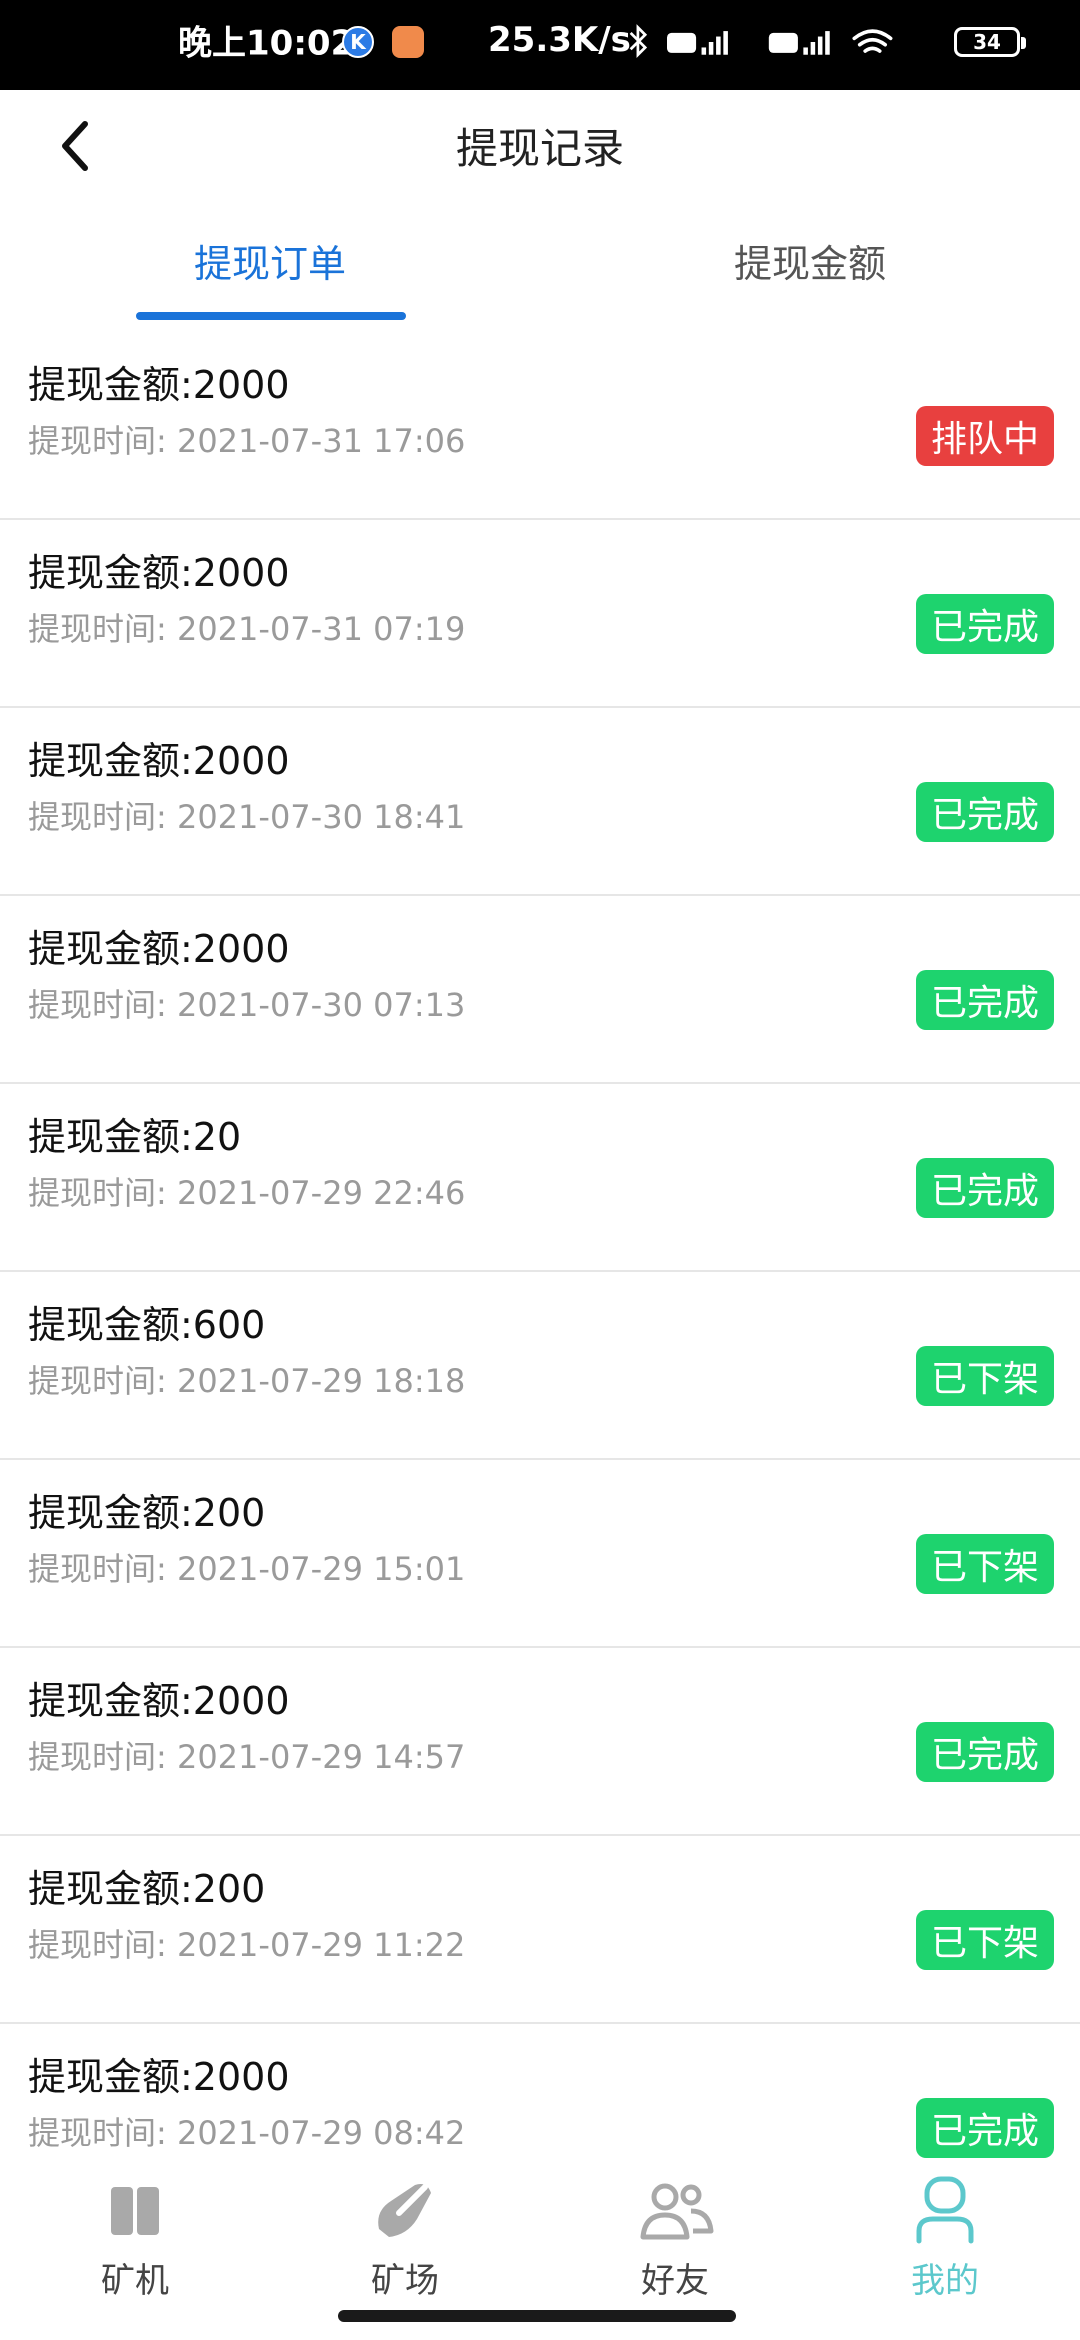  Describe the element at coordinates (247, 629) in the screenshot. I see `record-time: 提现时间: 2021-07-31 07:19` at that location.